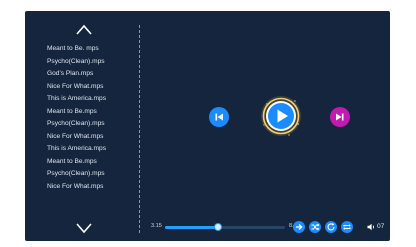 The height and width of the screenshot is (247, 416). I want to click on next-icon, so click(340, 117).